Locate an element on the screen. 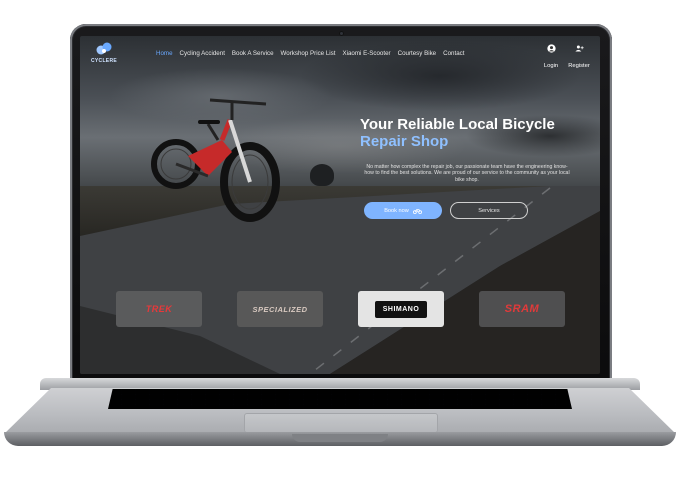 Image resolution: width=678 pixels, height=490 pixels. hero-subtitle: Repair Shop is located at coordinates (404, 141).